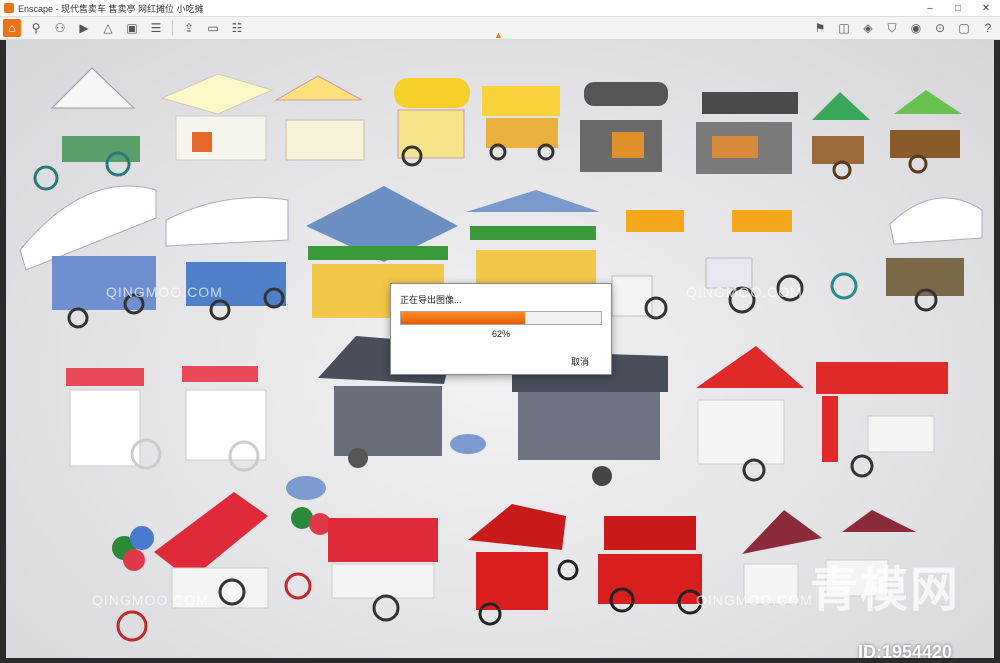 Image resolution: width=1000 pixels, height=663 pixels. What do you see at coordinates (580, 361) in the screenshot?
I see `cancel-button: 取消` at bounding box center [580, 361].